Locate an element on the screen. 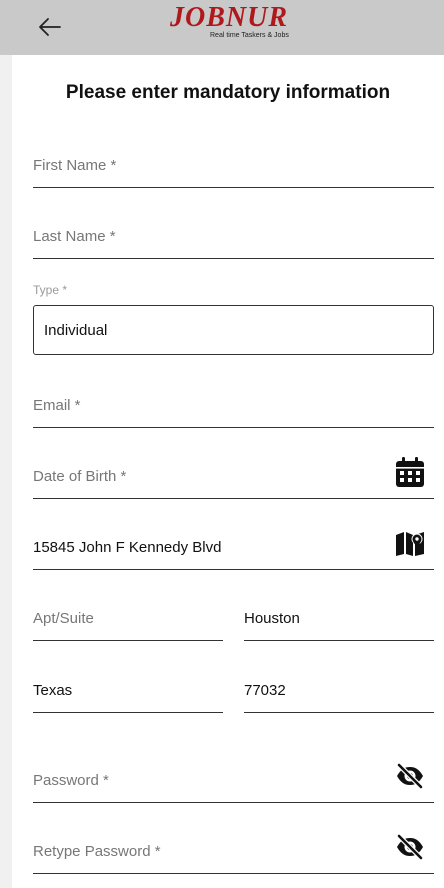 The width and height of the screenshot is (444, 888). app-logo: JOBNUR Real time Taskers & Jobs is located at coordinates (240, 25).